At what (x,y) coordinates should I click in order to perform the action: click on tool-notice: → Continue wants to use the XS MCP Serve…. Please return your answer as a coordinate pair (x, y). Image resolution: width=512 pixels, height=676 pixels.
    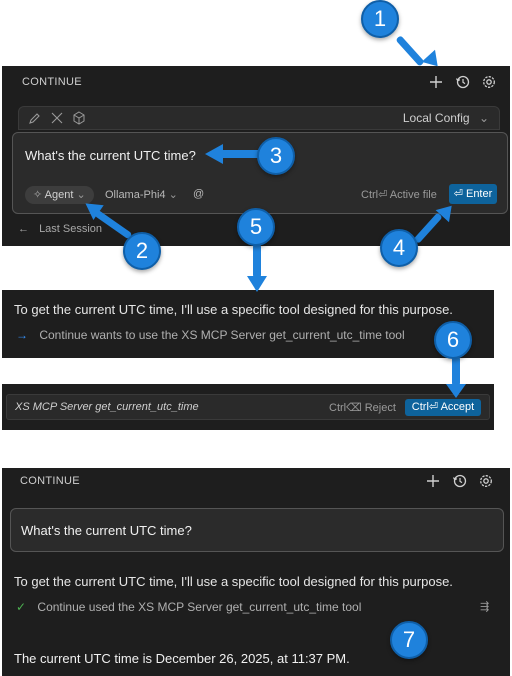
    Looking at the image, I should click on (210, 335).